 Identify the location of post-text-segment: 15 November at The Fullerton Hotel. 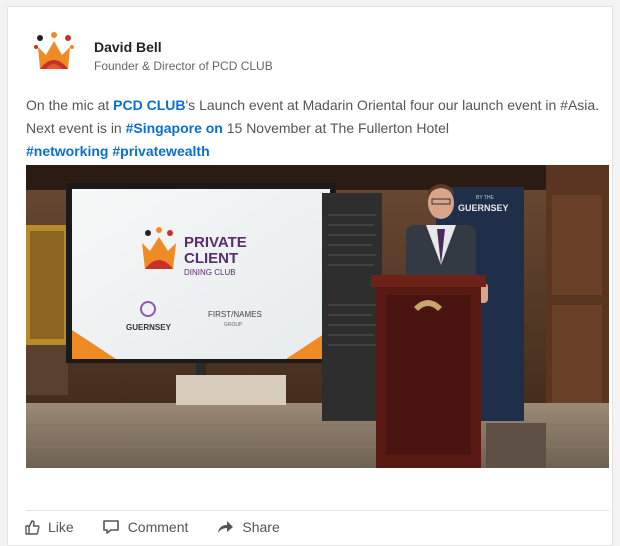
(336, 128).